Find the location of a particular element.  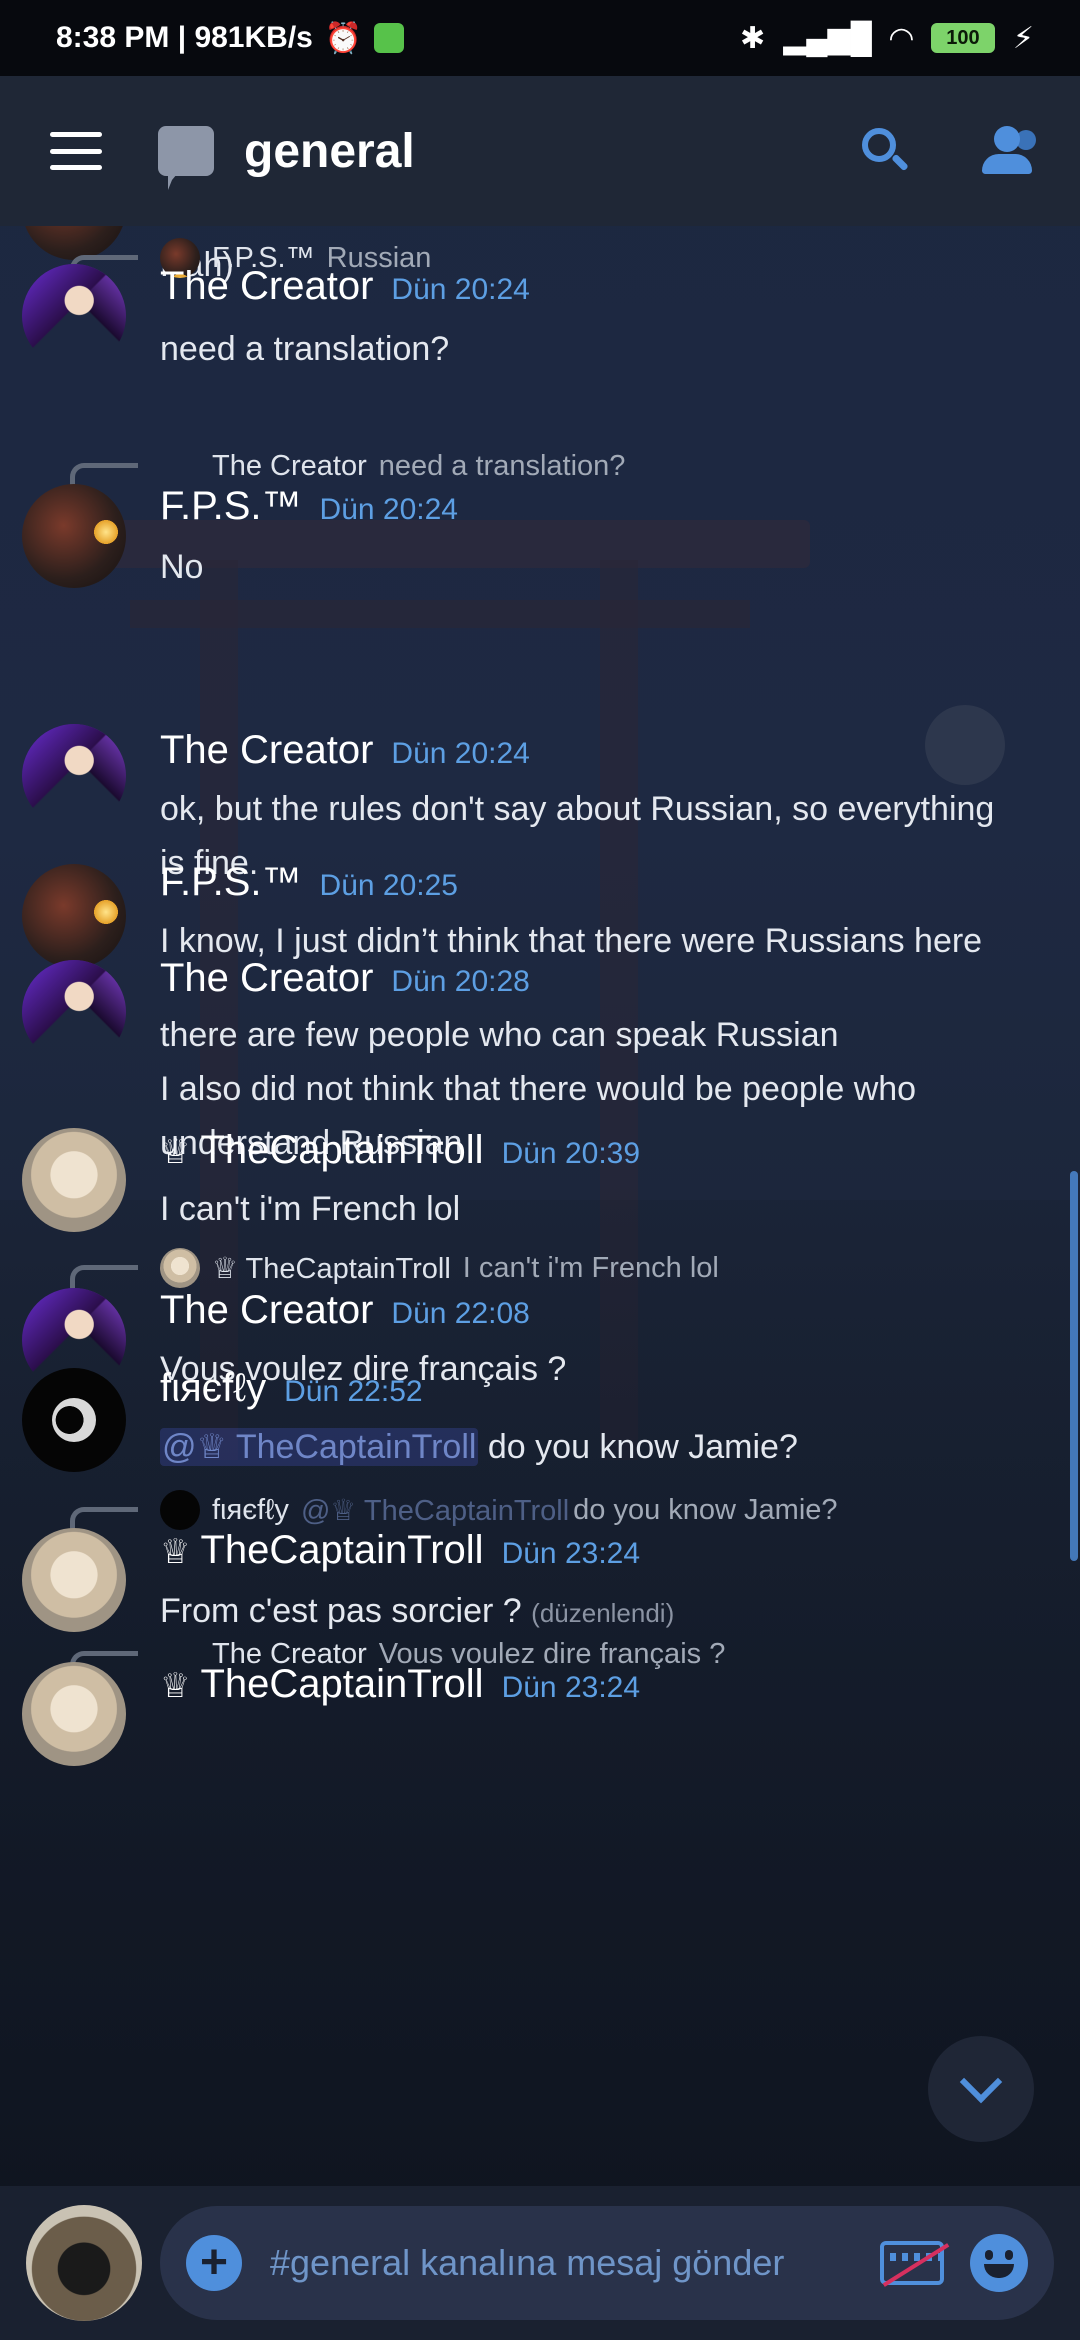

message-input: + #general kanalına mesaj gönder is located at coordinates (607, 2263).